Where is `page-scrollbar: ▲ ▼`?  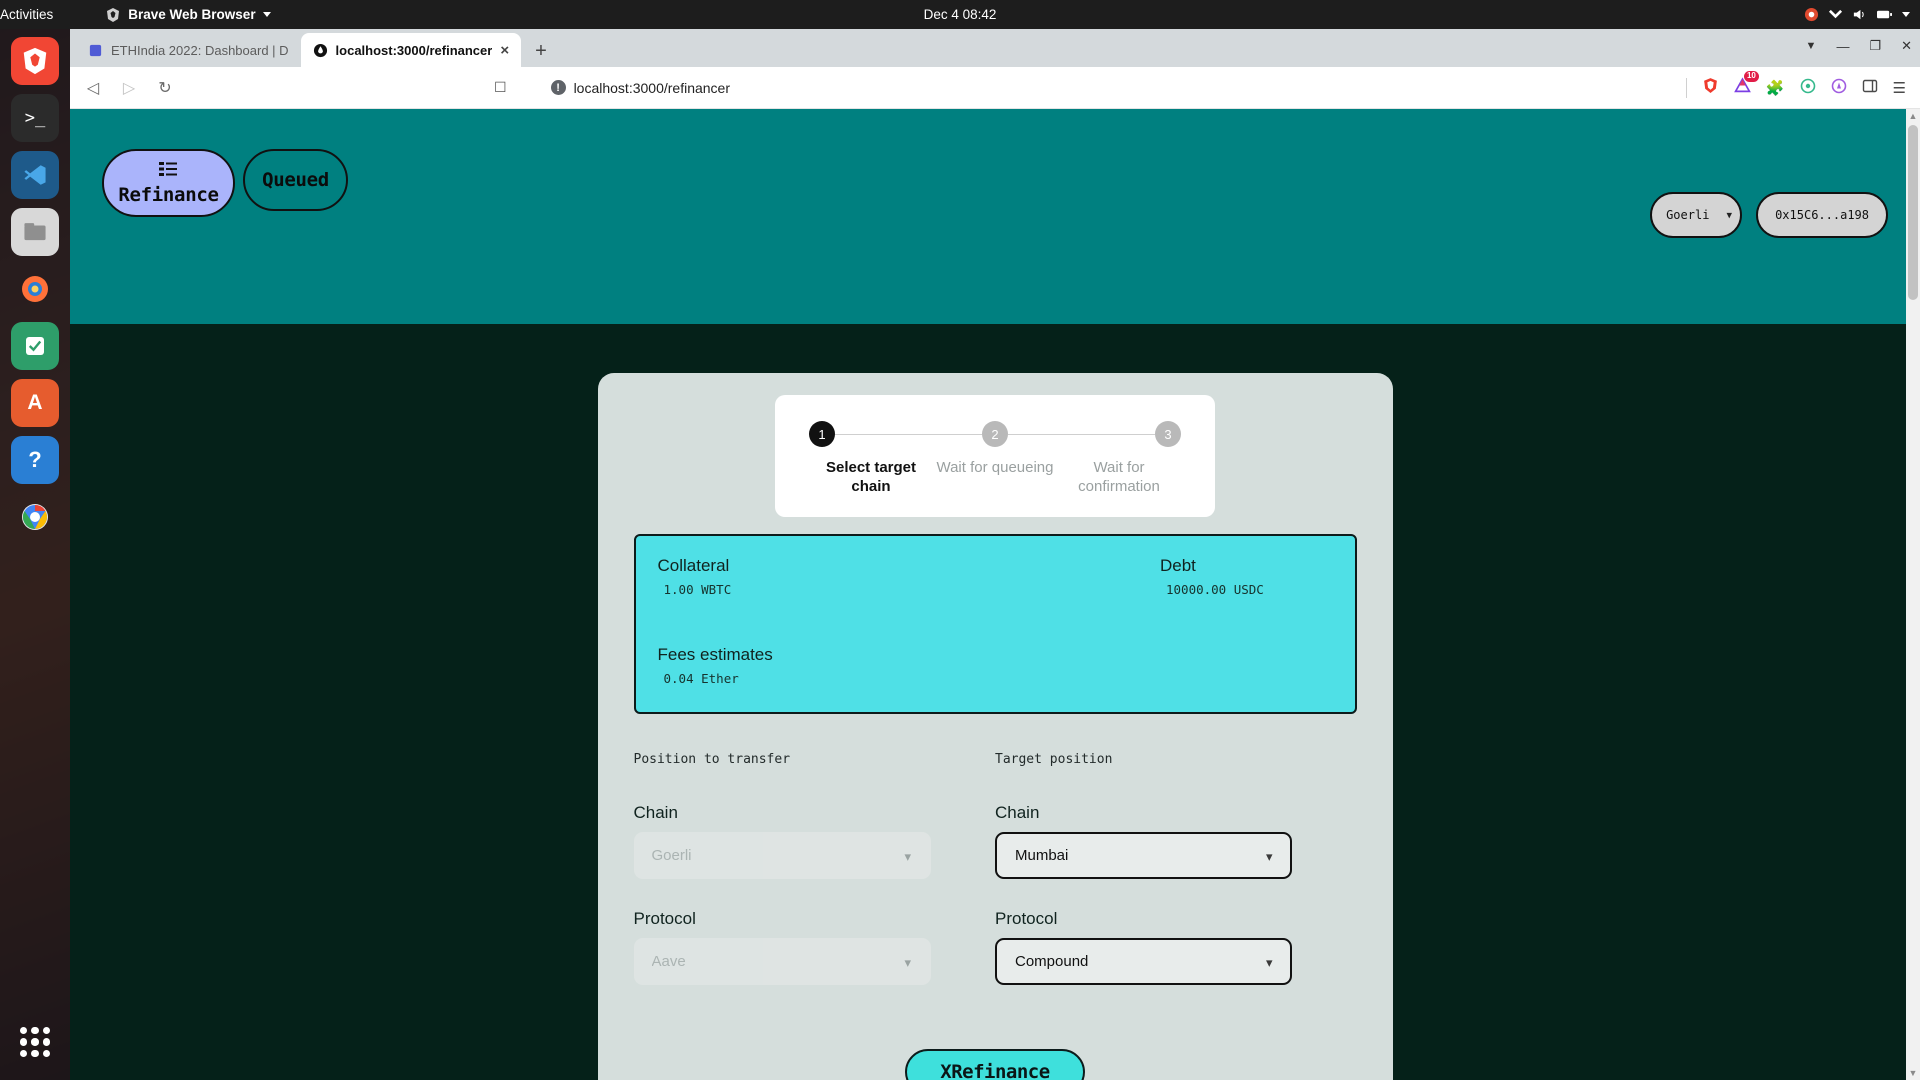 page-scrollbar: ▲ ▼ is located at coordinates (1913, 594).